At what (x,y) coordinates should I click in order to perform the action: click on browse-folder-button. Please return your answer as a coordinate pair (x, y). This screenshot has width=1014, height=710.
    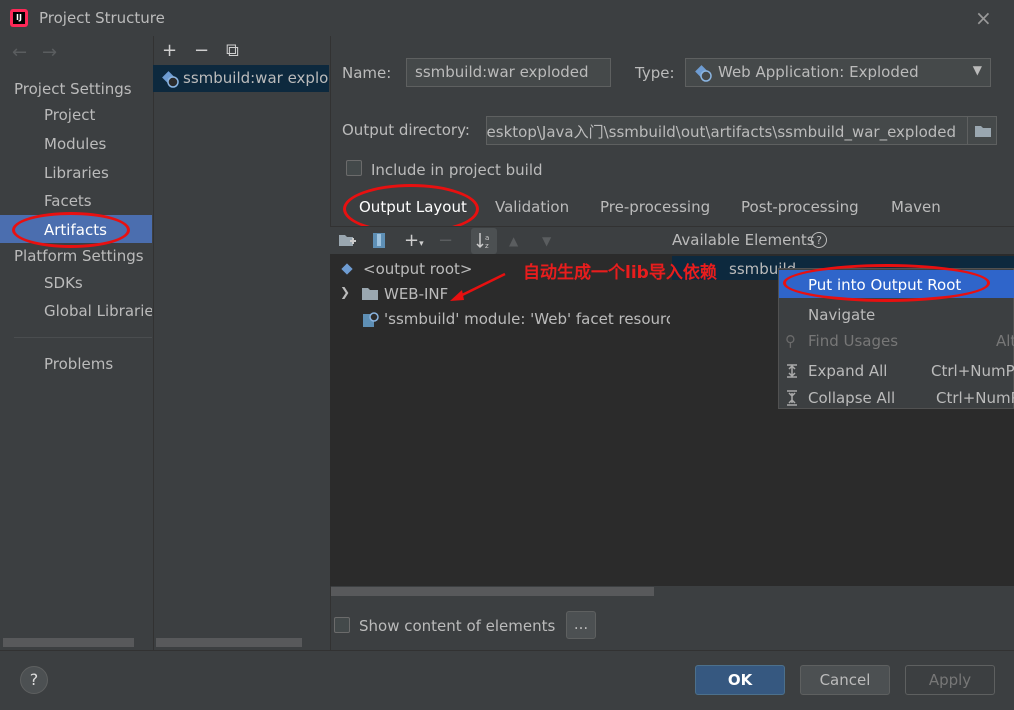
    Looking at the image, I should click on (982, 130).